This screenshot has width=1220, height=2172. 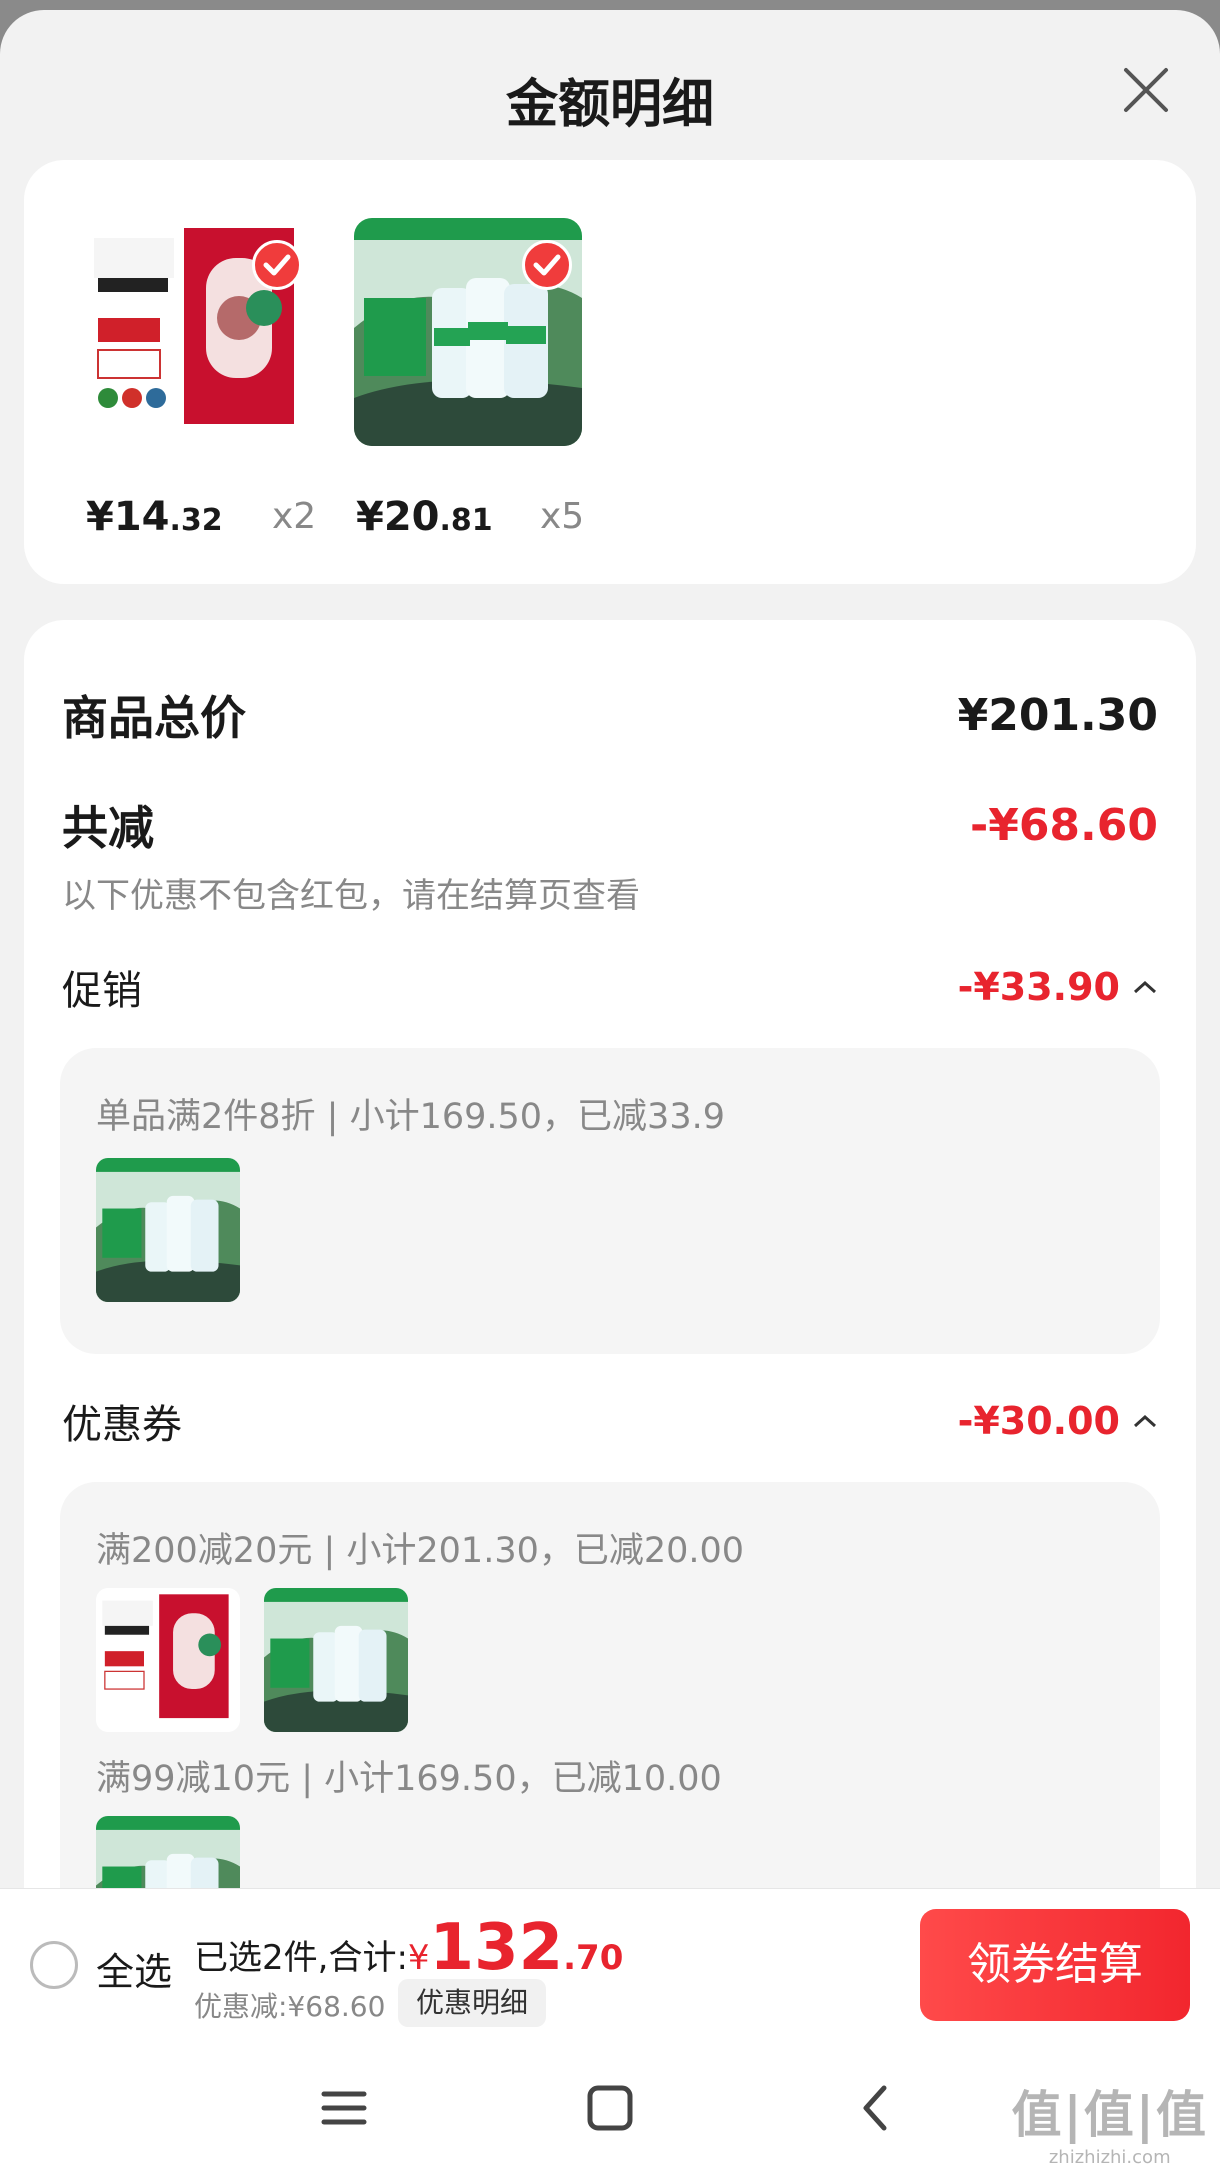 What do you see at coordinates (610, 987) in the screenshot?
I see `promo-row: 促销 -¥33.90` at bounding box center [610, 987].